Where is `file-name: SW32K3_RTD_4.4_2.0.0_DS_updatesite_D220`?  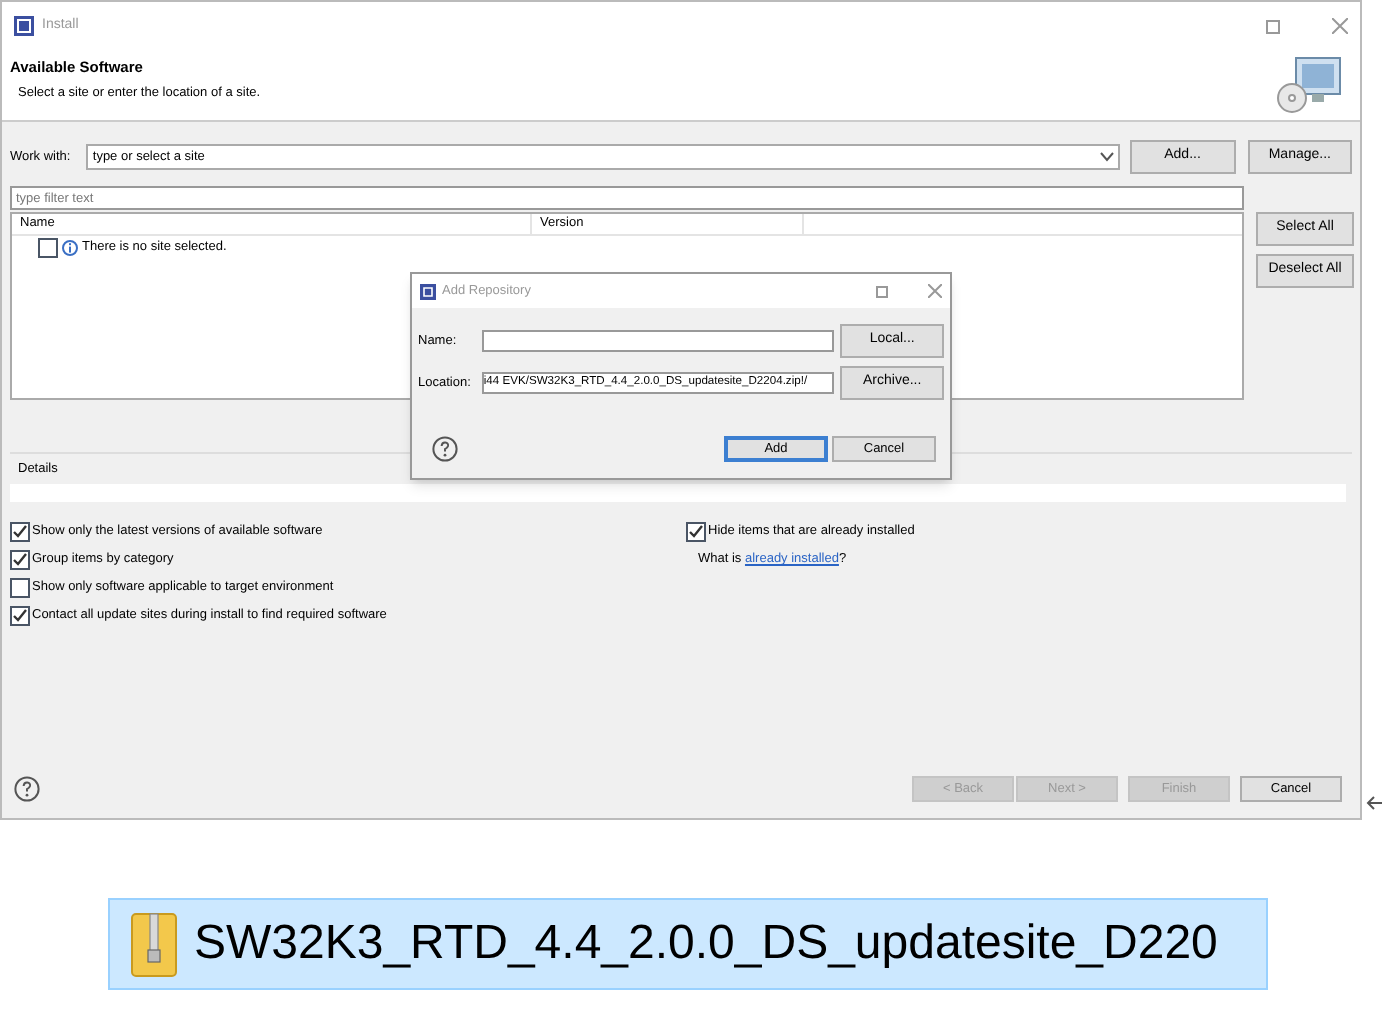
file-name: SW32K3_RTD_4.4_2.0.0_DS_updatesite_D220 is located at coordinates (706, 944).